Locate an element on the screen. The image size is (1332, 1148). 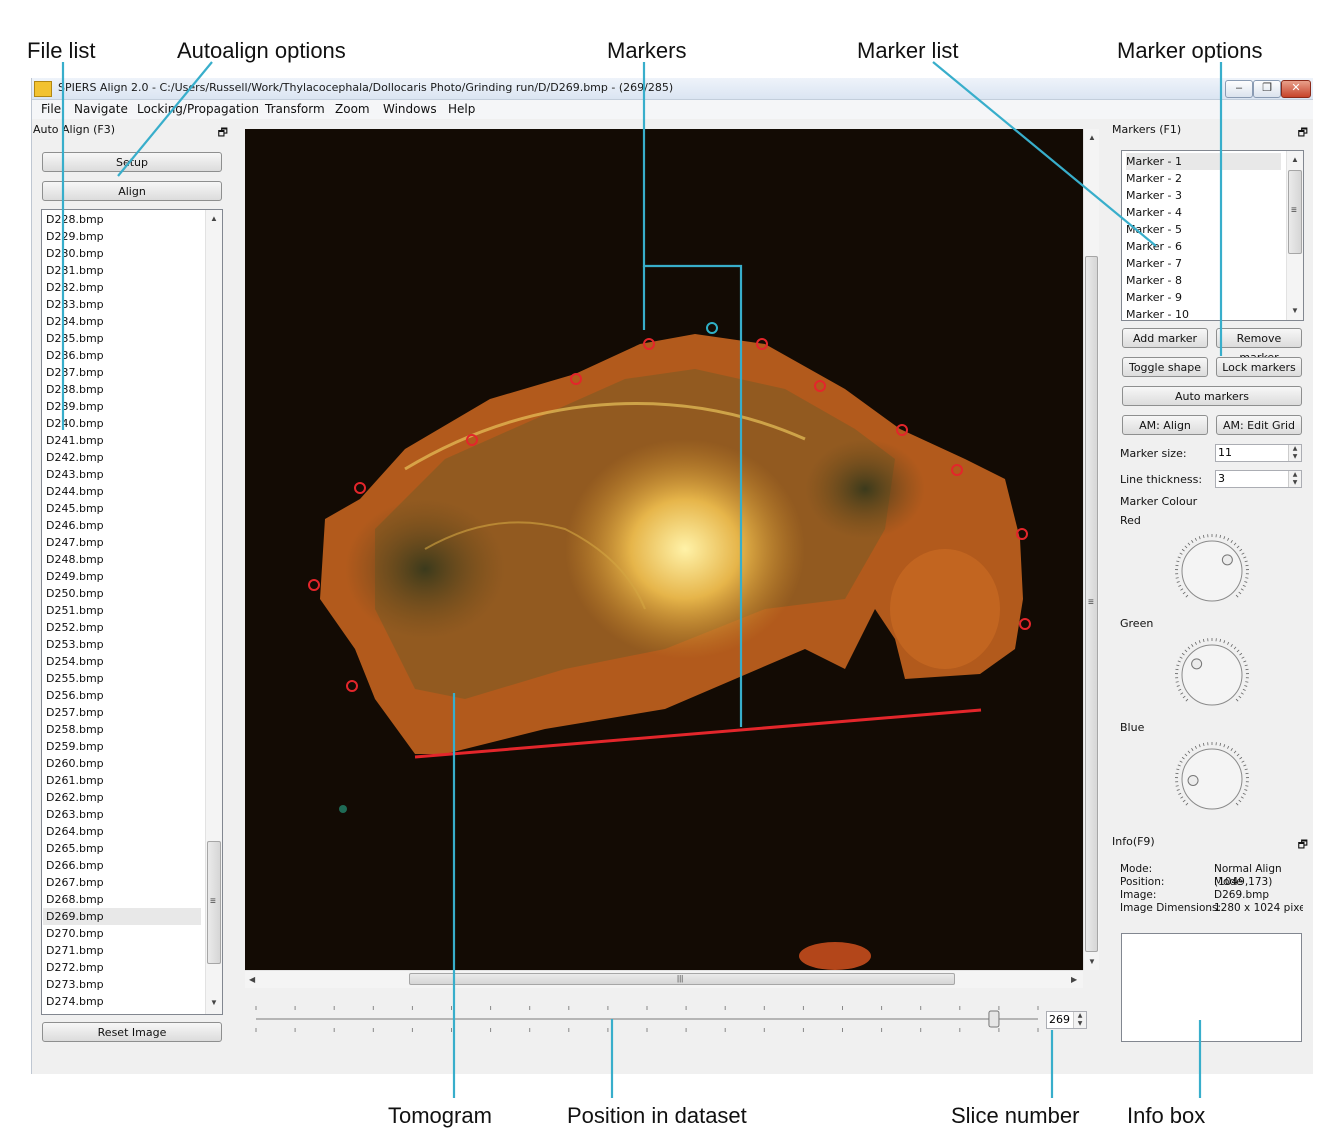
file-list-item: D265.bmp is located at coordinates (123, 848).